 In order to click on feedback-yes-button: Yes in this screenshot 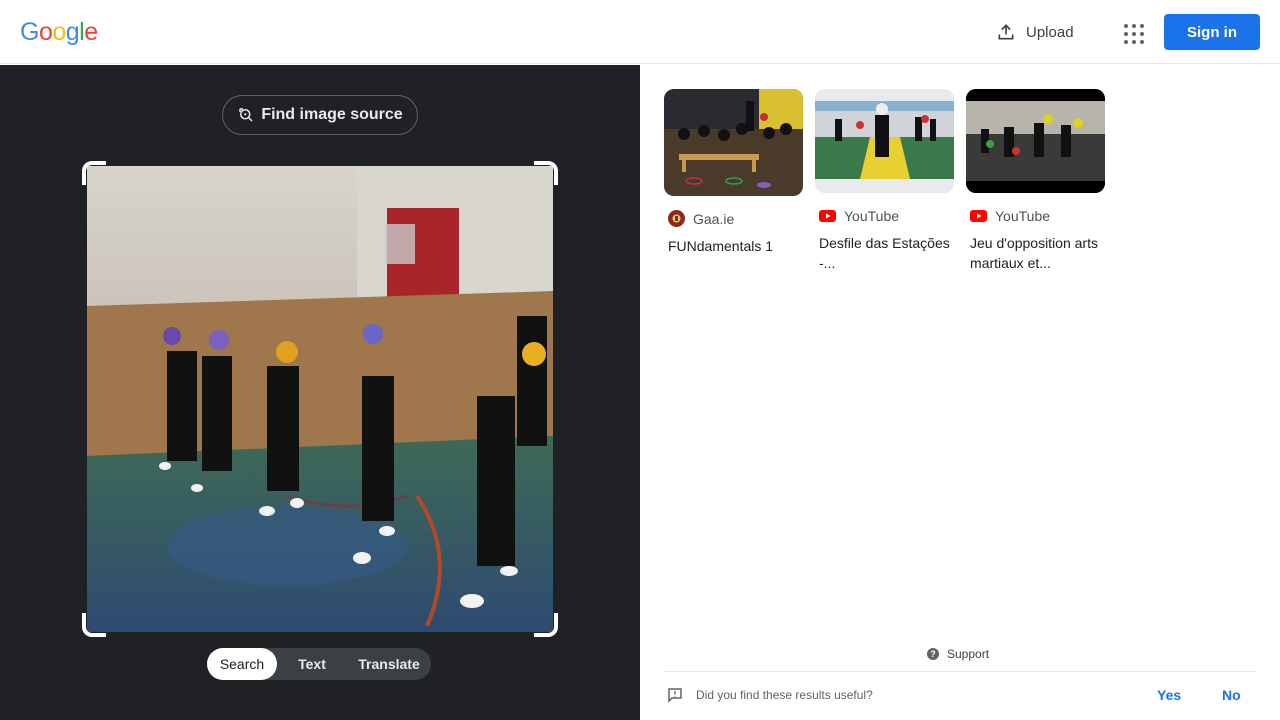, I will do `click(1169, 695)`.